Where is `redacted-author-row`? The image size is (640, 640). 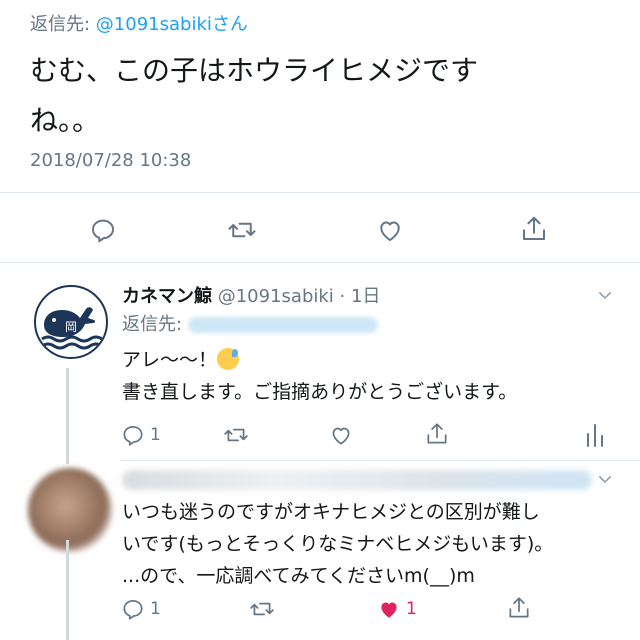 redacted-author-row is located at coordinates (357, 480).